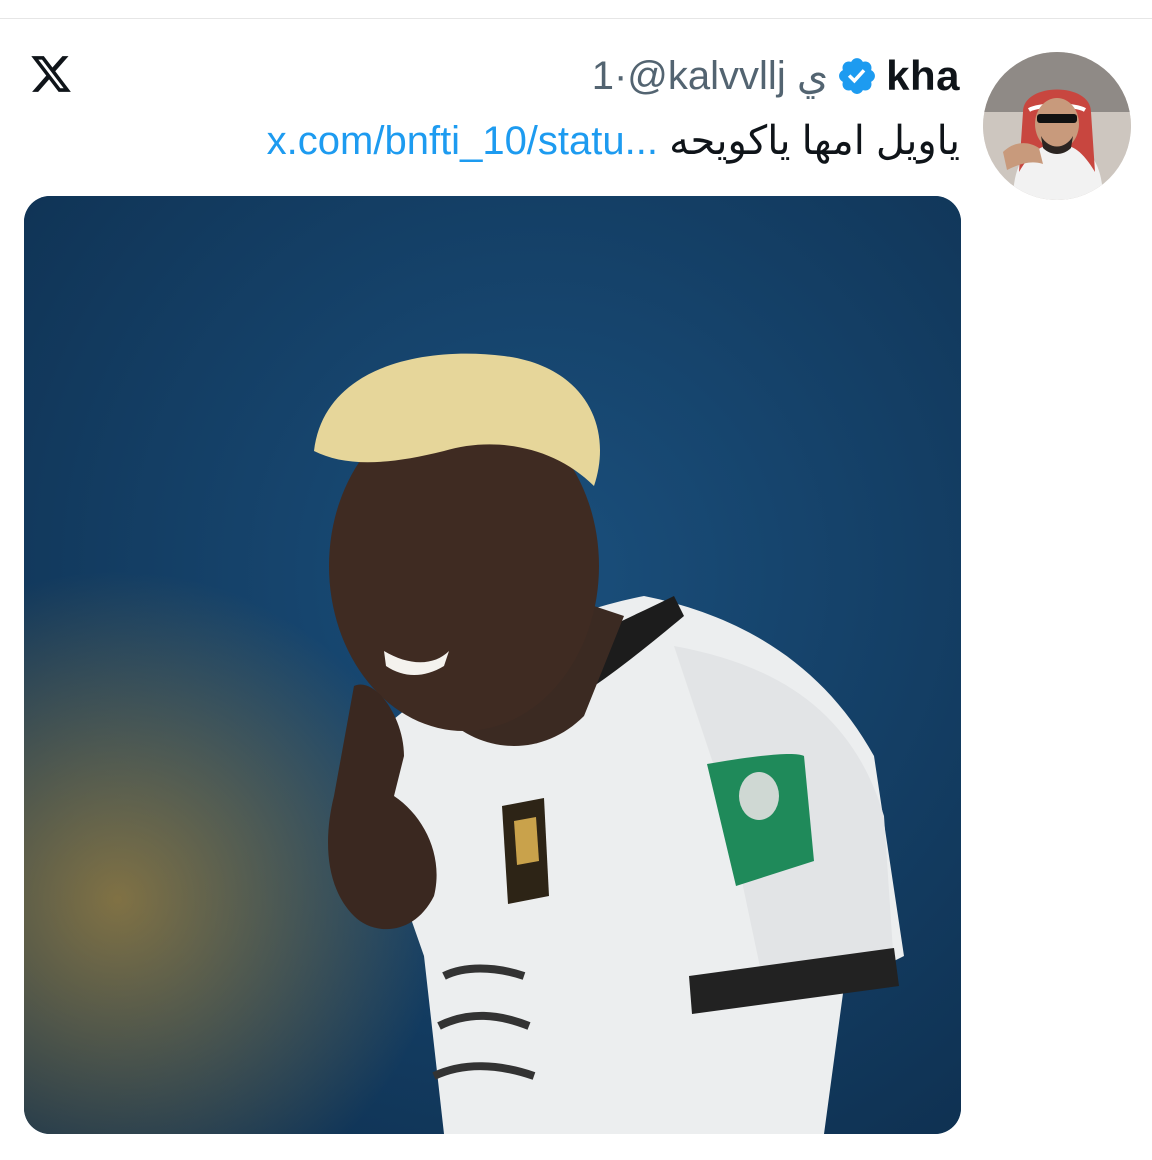 The image size is (1152, 1160). I want to click on avatar-image, so click(1057, 126).